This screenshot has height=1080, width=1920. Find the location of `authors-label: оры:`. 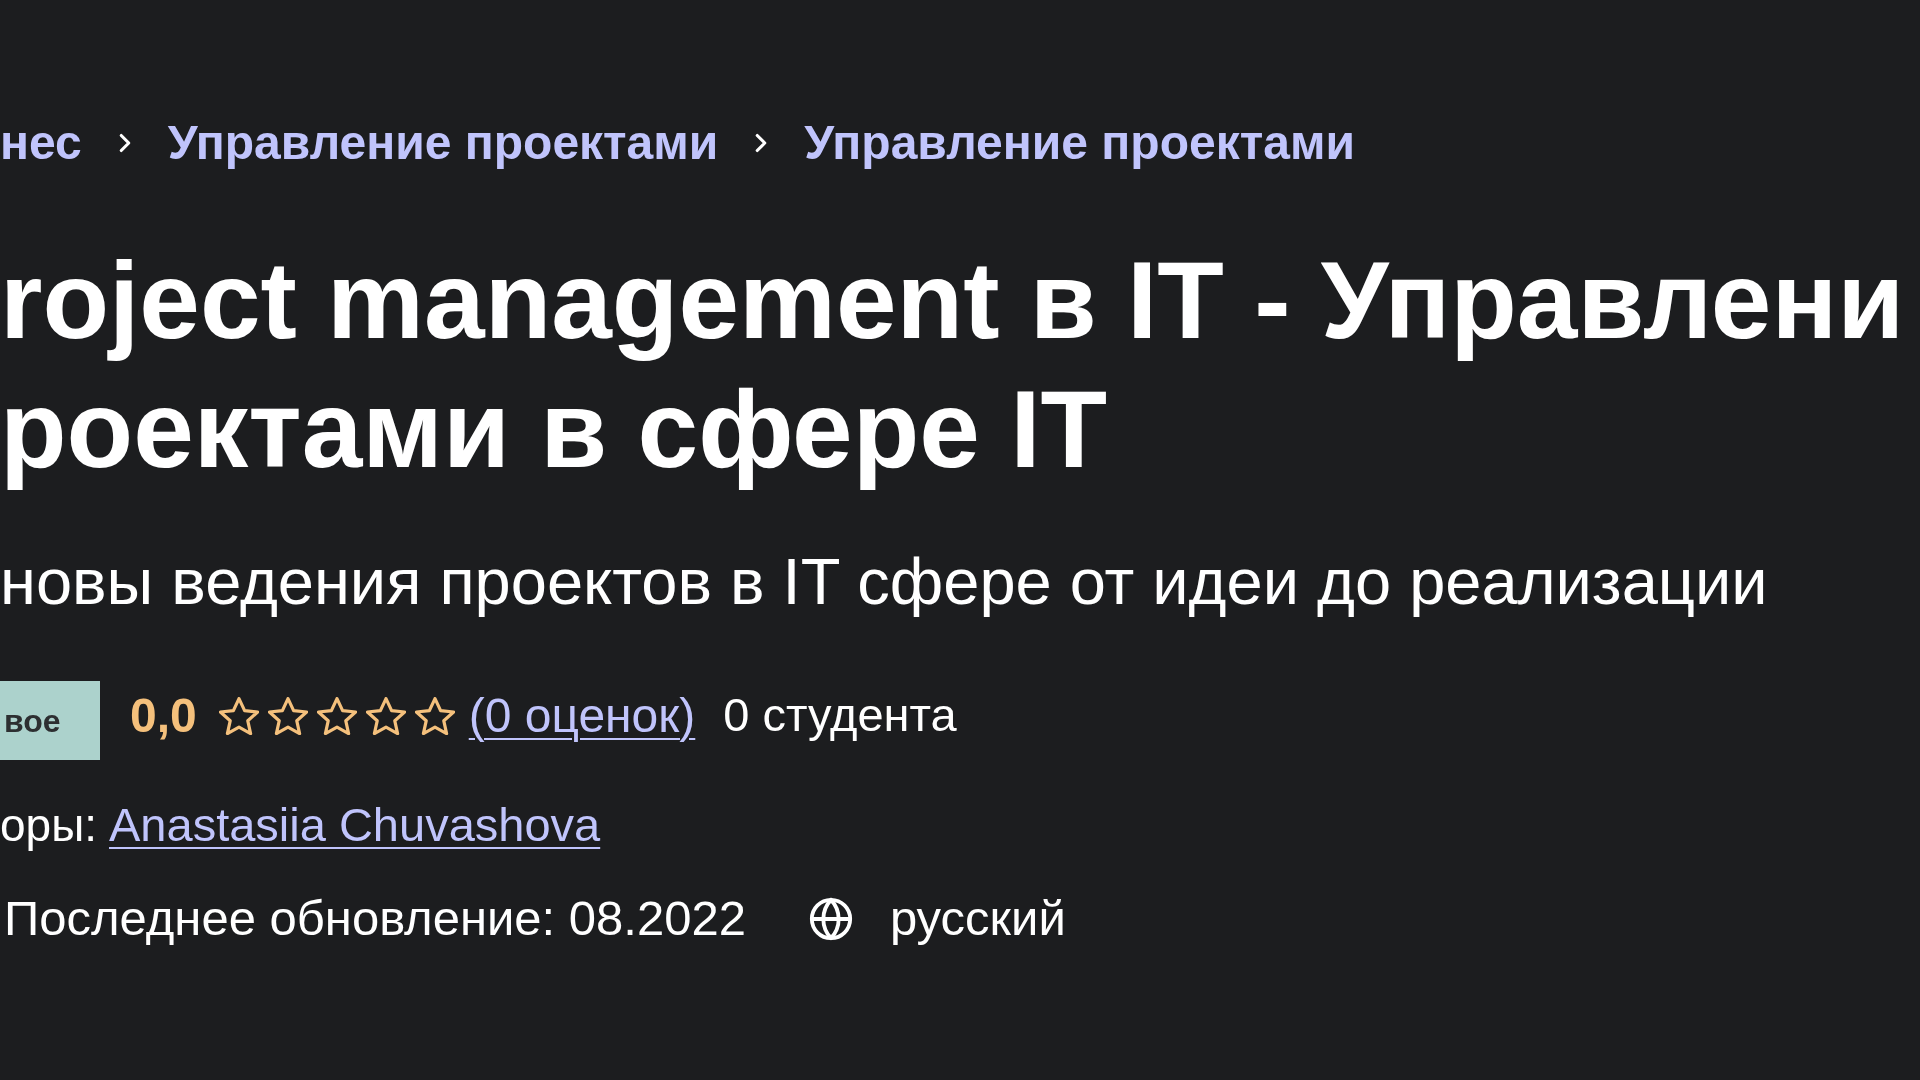

authors-label: оры: is located at coordinates (48, 825).